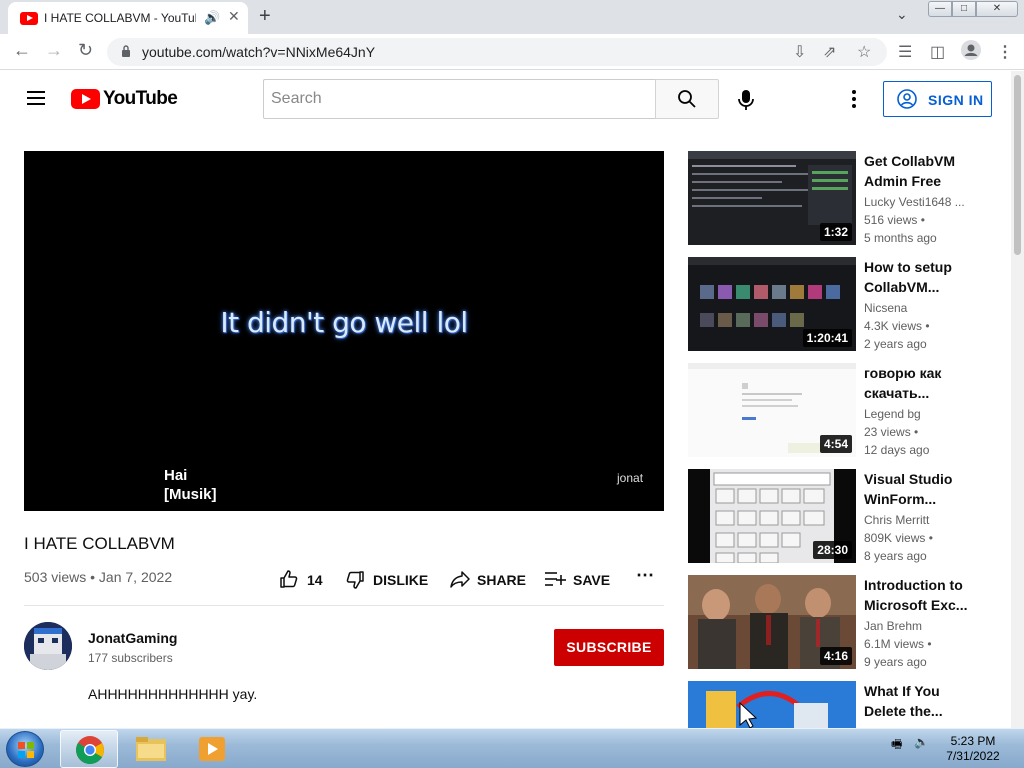  Describe the element at coordinates (304, 579) in the screenshot. I see `like-button: 14` at that location.